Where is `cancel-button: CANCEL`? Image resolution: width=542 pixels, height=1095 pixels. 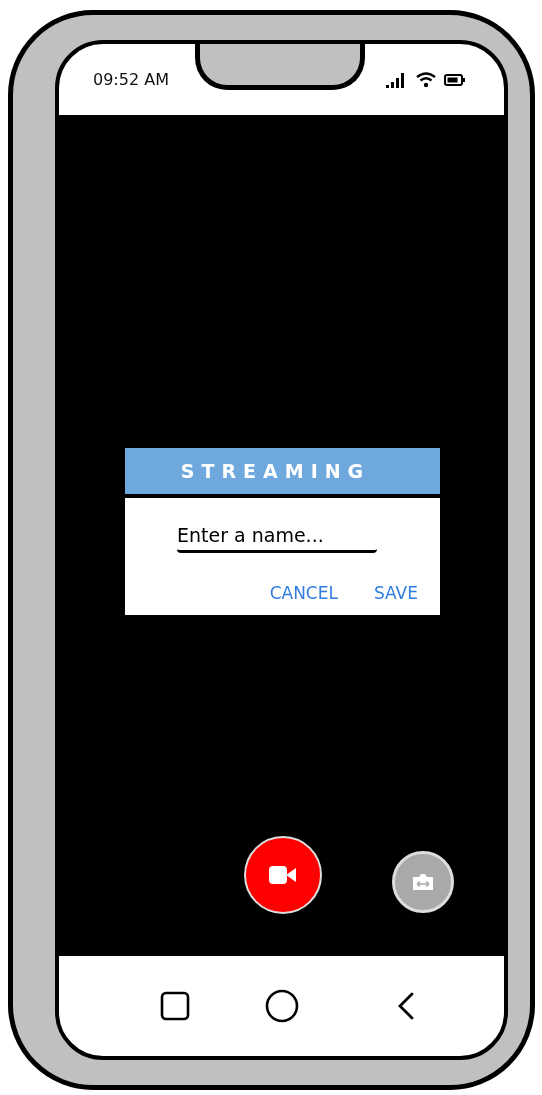
cancel-button: CANCEL is located at coordinates (303, 593).